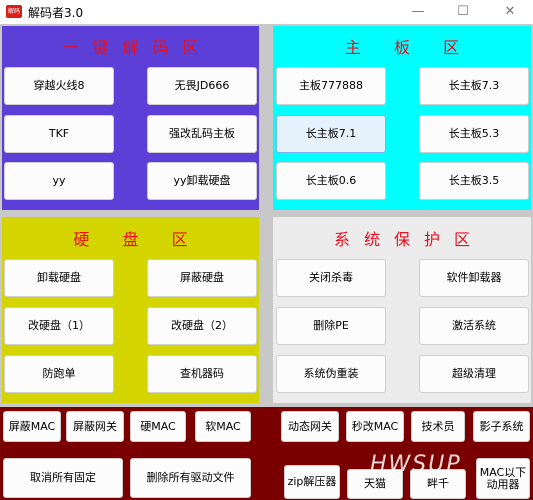 Image resolution: width=533 pixels, height=500 pixels. I want to click on board-button-1: 主板777888, so click(331, 86).